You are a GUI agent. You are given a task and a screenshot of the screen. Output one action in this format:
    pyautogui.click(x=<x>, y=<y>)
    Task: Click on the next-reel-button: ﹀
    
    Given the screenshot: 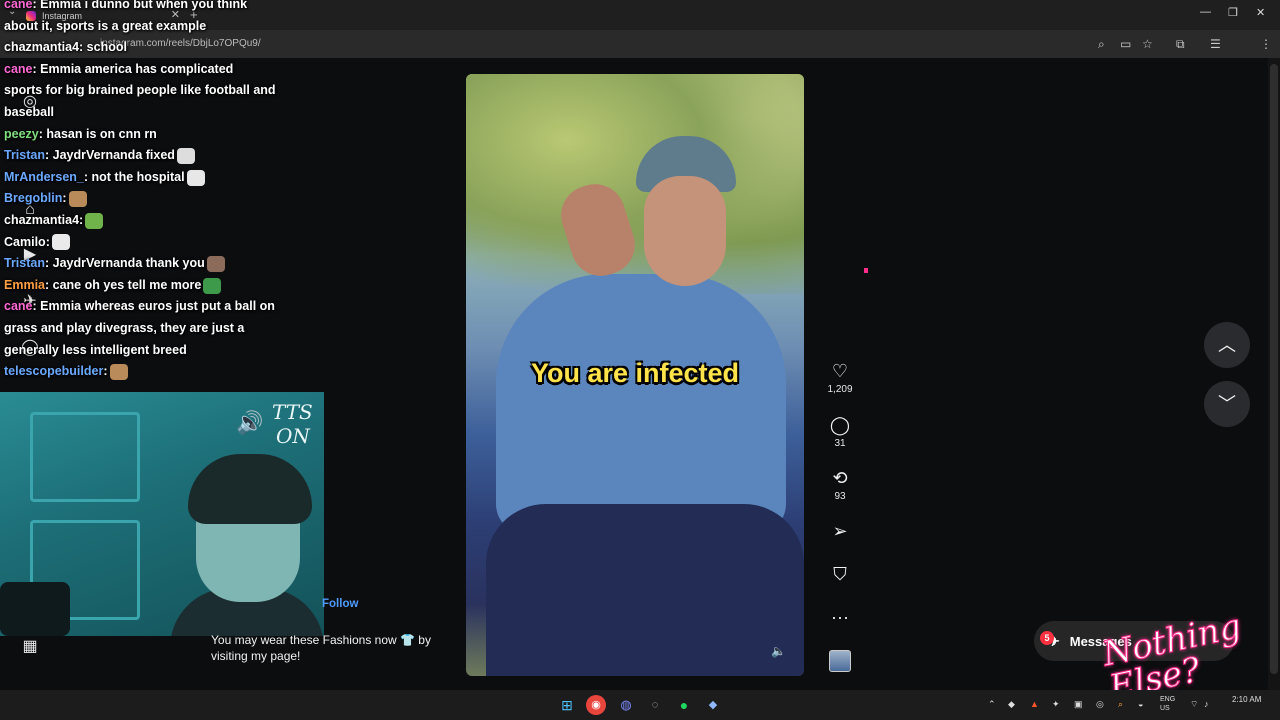 What is the action you would take?
    pyautogui.click(x=1227, y=404)
    